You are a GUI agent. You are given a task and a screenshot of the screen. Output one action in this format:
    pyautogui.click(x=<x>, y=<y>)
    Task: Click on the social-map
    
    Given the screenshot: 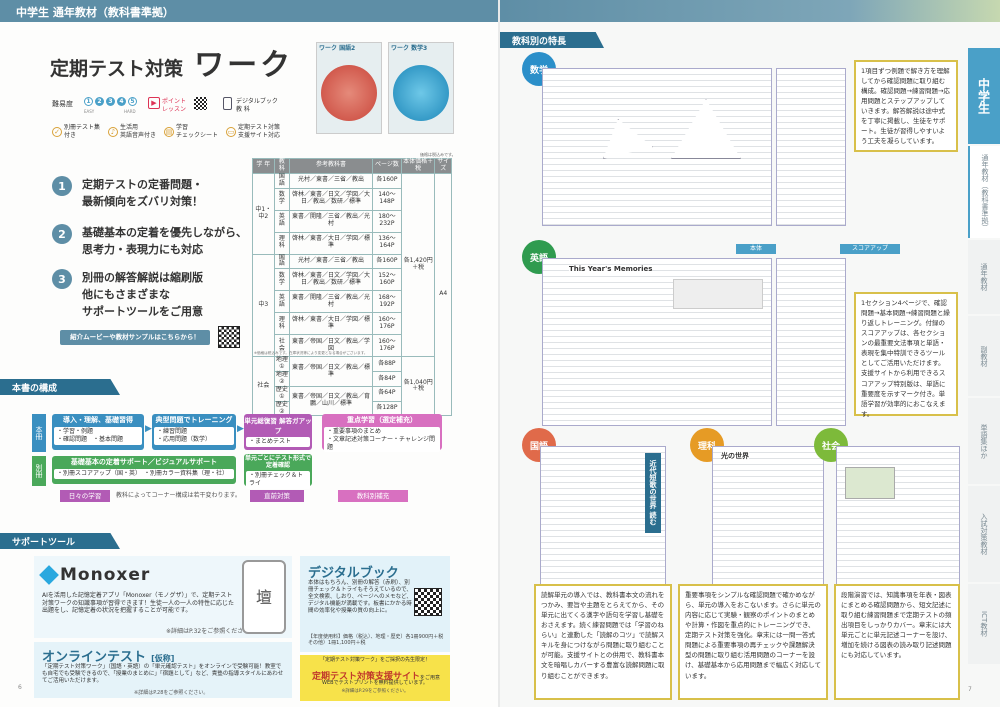 What is the action you would take?
    pyautogui.click(x=870, y=483)
    